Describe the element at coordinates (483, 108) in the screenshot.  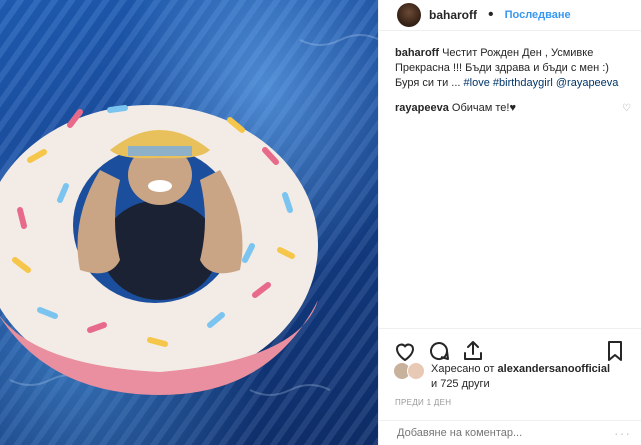
I see `reply-text: Обичам те!♥` at that location.